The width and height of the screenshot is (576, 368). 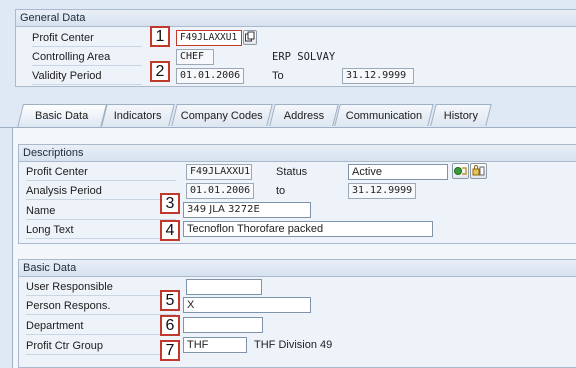 I want to click on profit-ctr-group-description: THF Division 49, so click(x=293, y=345).